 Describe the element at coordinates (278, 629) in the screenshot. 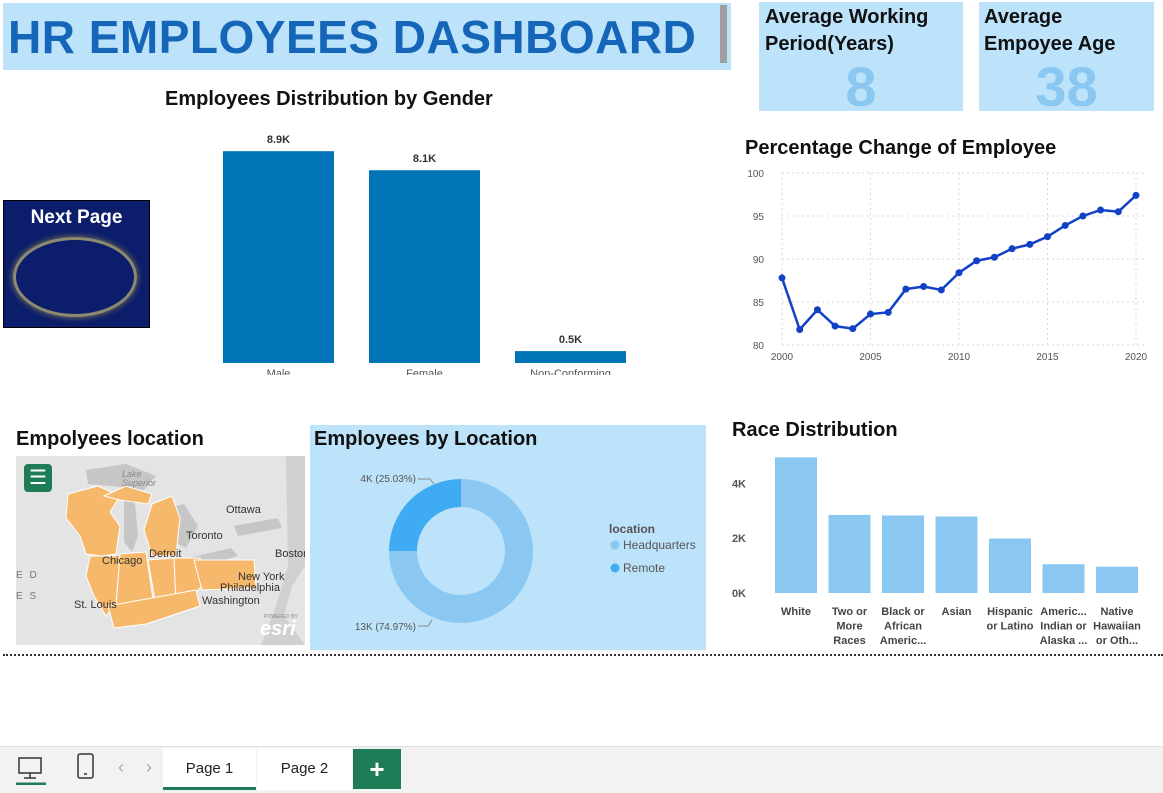

I see `esri-logo: esri` at that location.